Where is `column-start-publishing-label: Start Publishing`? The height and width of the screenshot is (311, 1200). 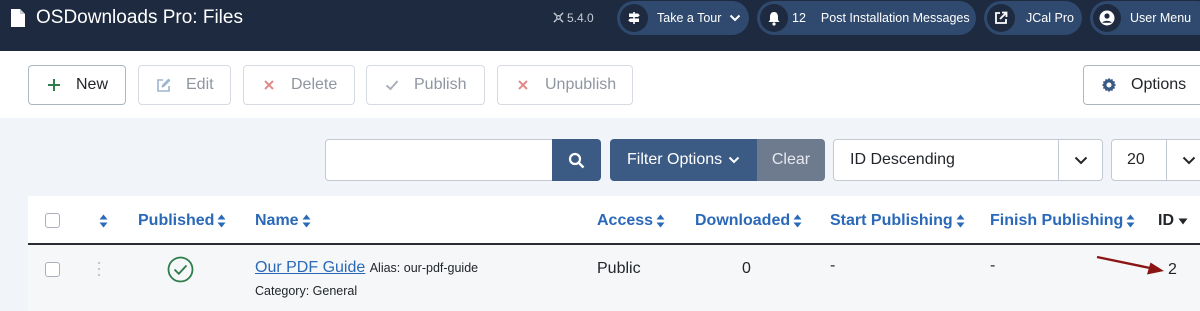
column-start-publishing-label: Start Publishing is located at coordinates (891, 220).